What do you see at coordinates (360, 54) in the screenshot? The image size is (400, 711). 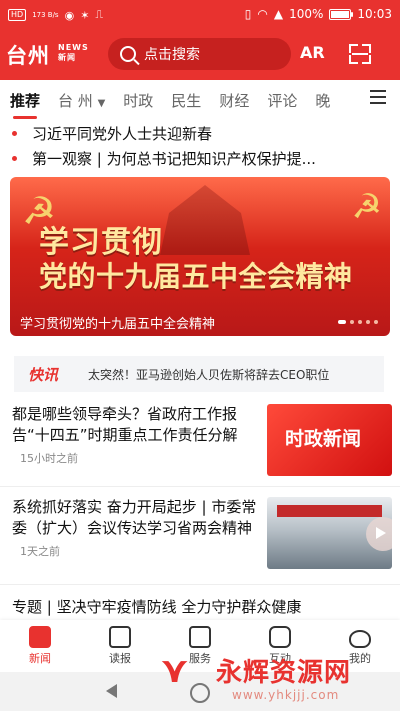 I see `scan-icon` at bounding box center [360, 54].